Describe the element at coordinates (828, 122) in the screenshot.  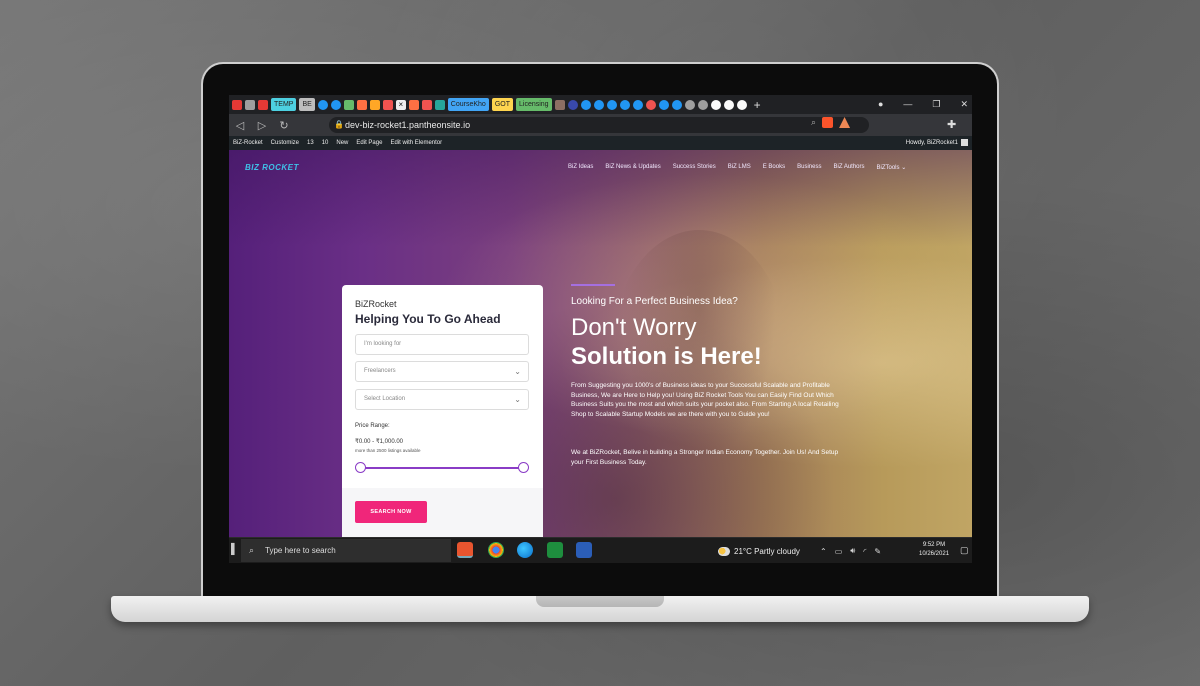
I see `brave-shield-icon` at that location.